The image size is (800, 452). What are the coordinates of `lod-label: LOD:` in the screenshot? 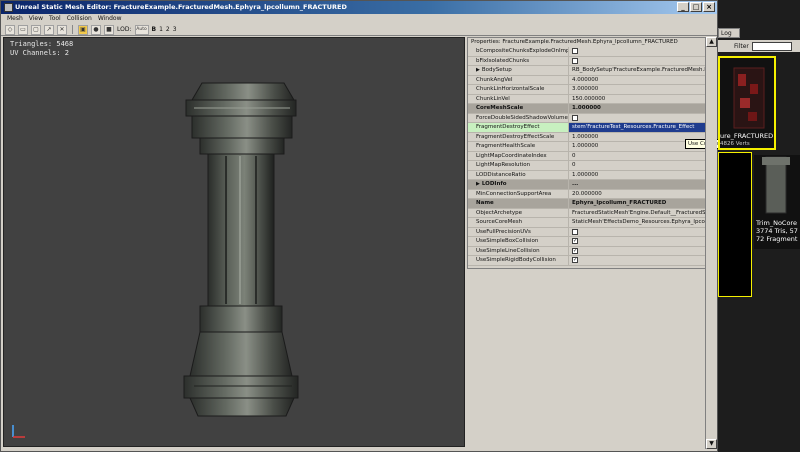 It's located at (124, 29).